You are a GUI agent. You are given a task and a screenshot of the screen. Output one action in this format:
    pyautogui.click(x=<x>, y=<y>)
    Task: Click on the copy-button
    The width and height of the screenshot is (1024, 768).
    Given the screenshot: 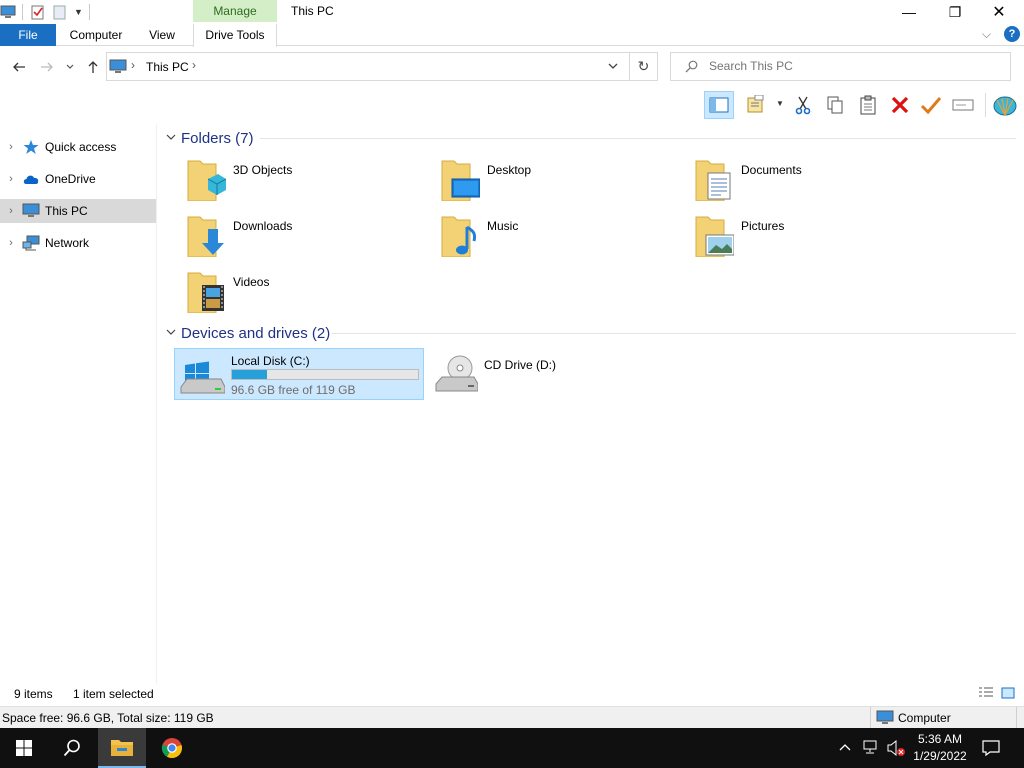 What is the action you would take?
    pyautogui.click(x=835, y=105)
    